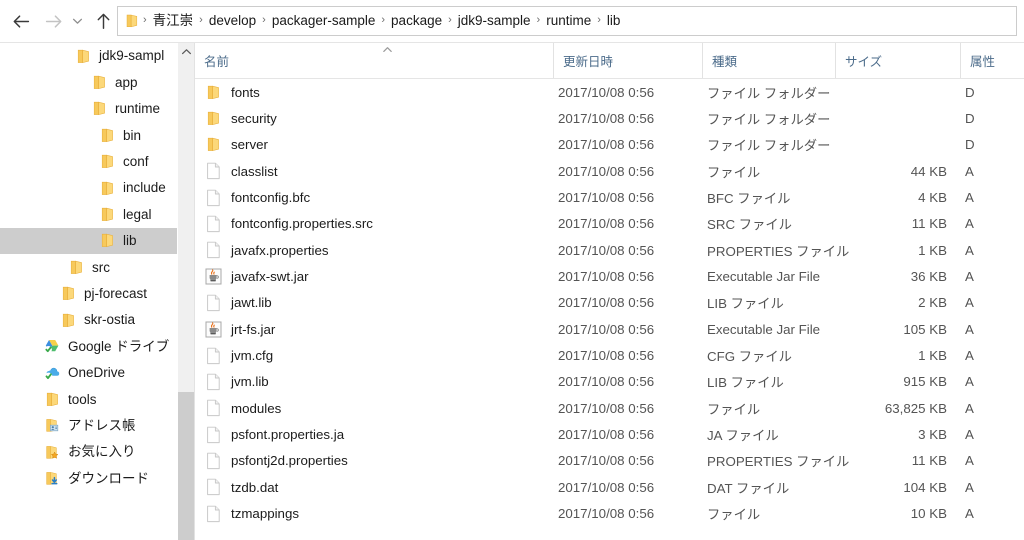  Describe the element at coordinates (88, 135) in the screenshot. I see `nav-tree-item-bin: bin` at that location.